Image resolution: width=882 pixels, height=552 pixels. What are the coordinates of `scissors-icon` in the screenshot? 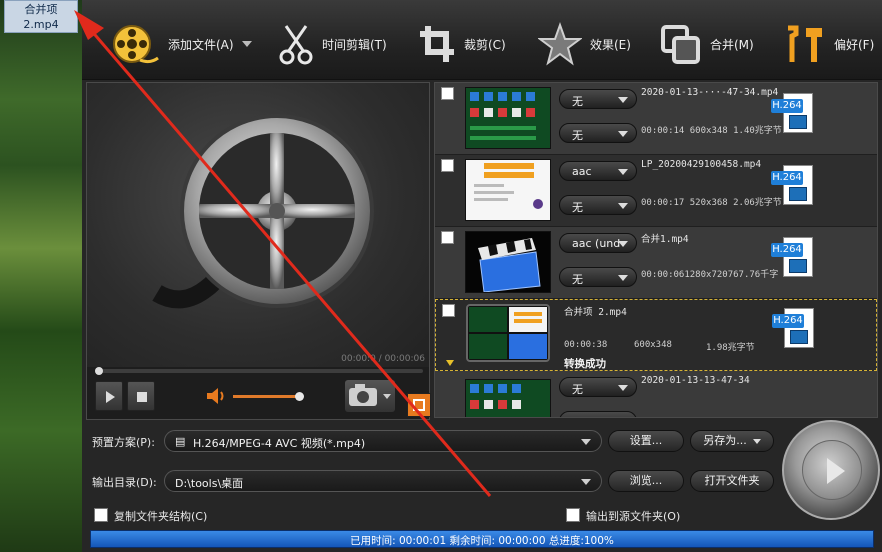 It's located at (296, 45).